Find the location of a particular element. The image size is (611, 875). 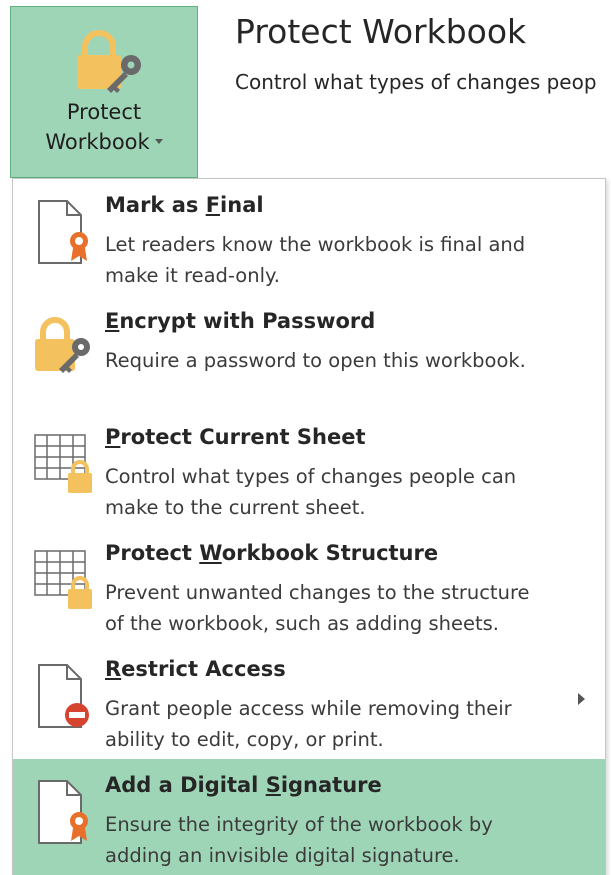

menu-item-title: Restrict Access is located at coordinates (195, 669).